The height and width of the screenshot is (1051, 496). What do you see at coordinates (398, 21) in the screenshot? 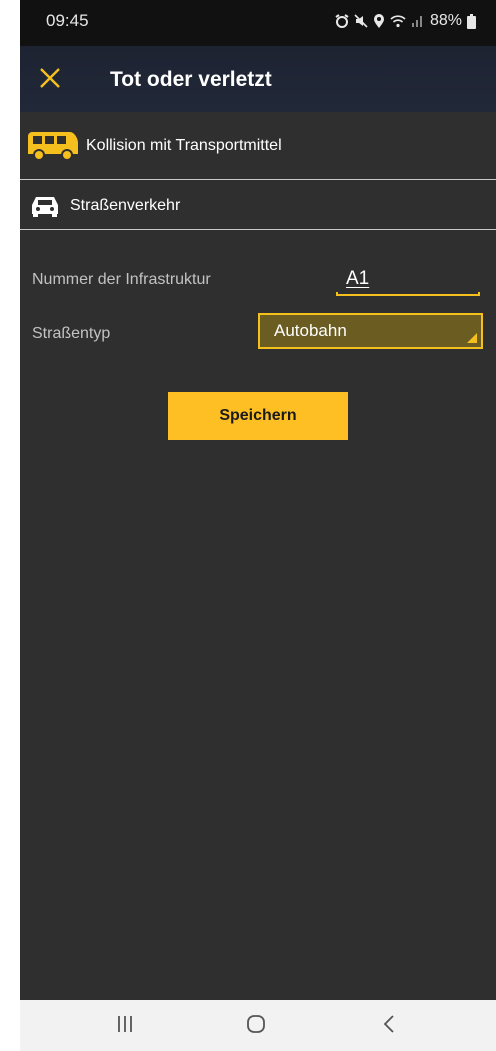
I see `wifi-icon` at bounding box center [398, 21].